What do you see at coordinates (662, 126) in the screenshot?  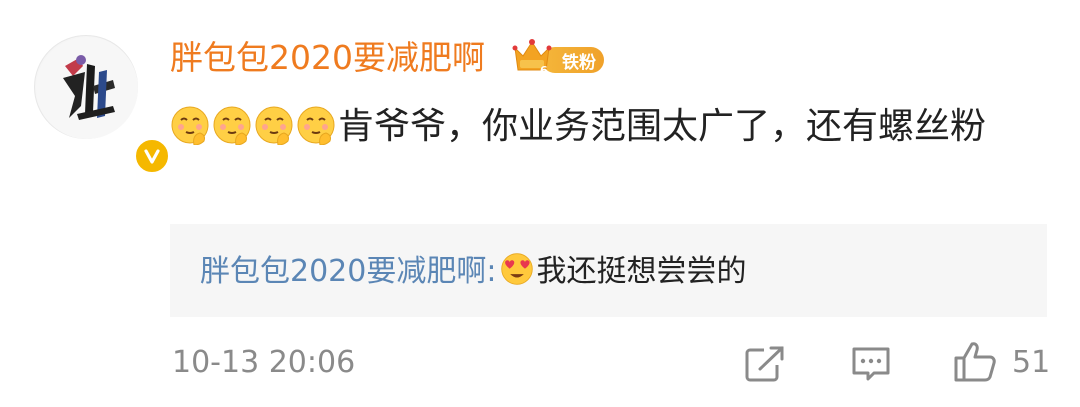 I see `comment-text: 肯爷爷，你业务范围太广了，还有螺丝粉` at bounding box center [662, 126].